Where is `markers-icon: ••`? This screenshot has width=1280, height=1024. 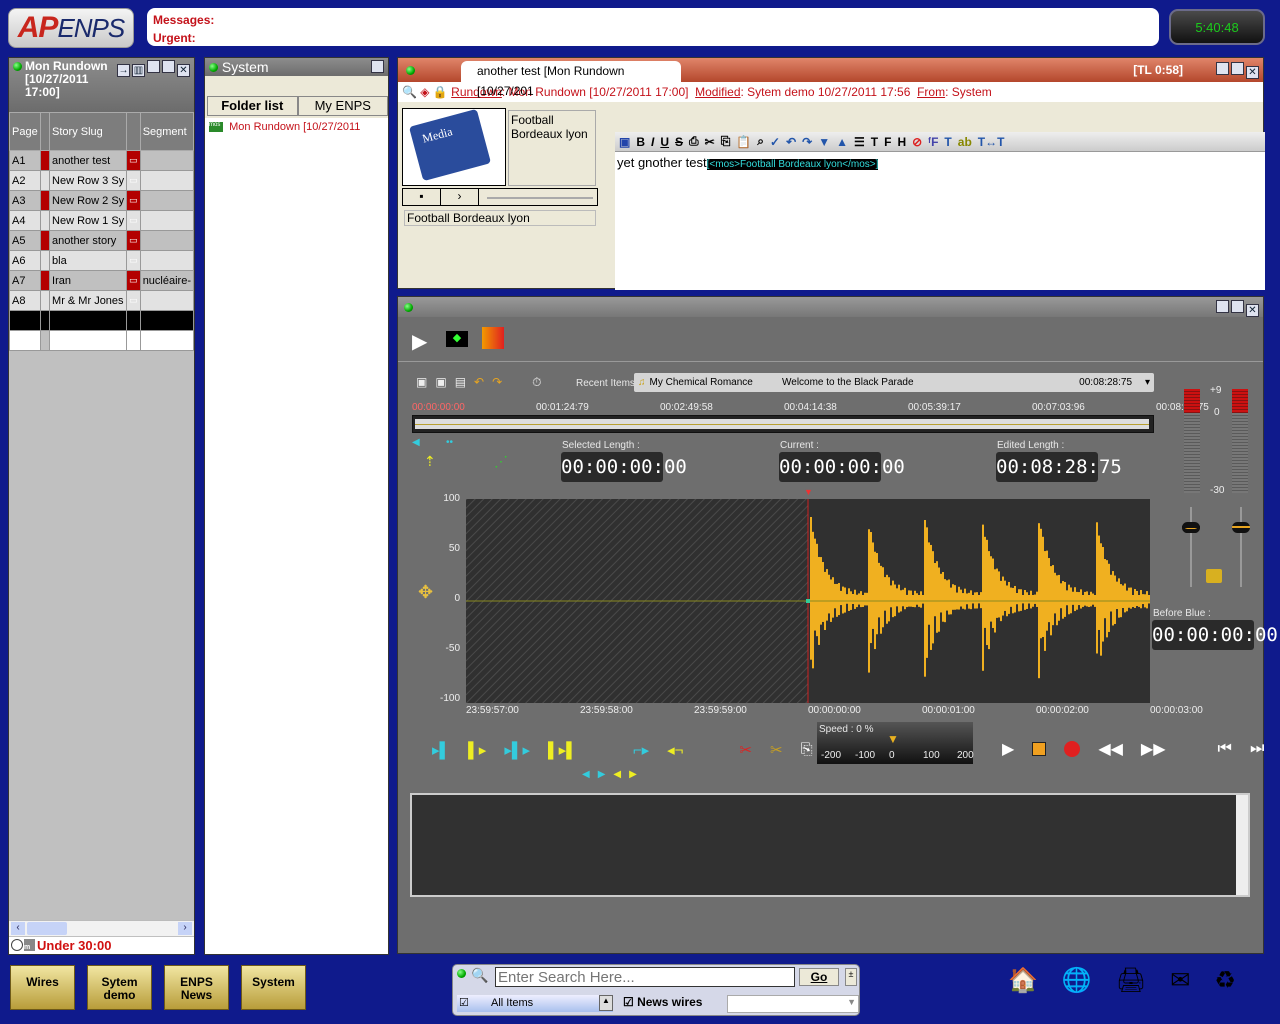 markers-icon: •• is located at coordinates (449, 442).